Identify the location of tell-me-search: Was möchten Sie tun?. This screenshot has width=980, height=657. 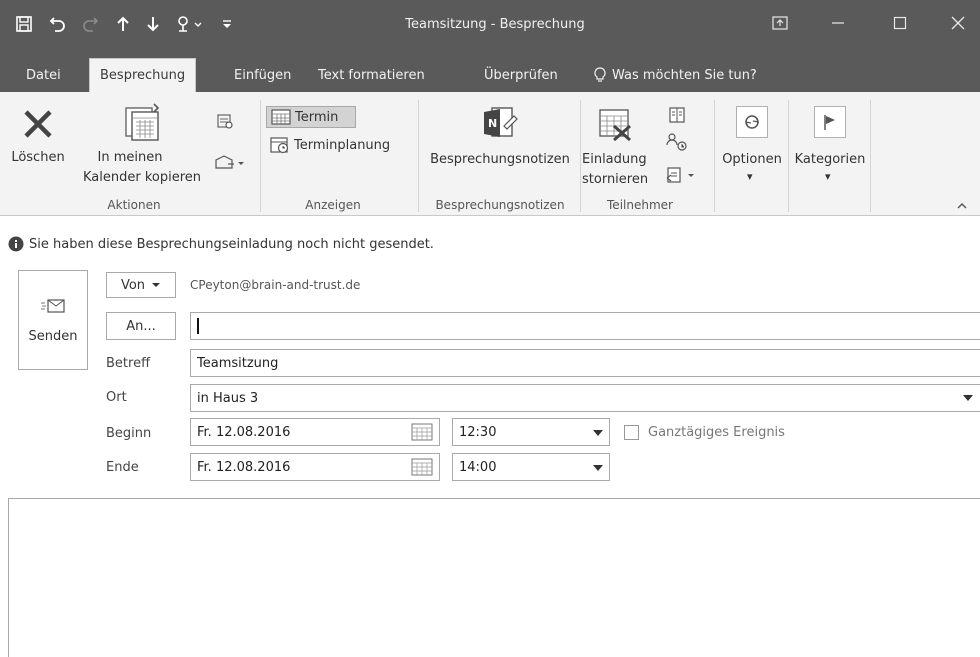
(675, 75).